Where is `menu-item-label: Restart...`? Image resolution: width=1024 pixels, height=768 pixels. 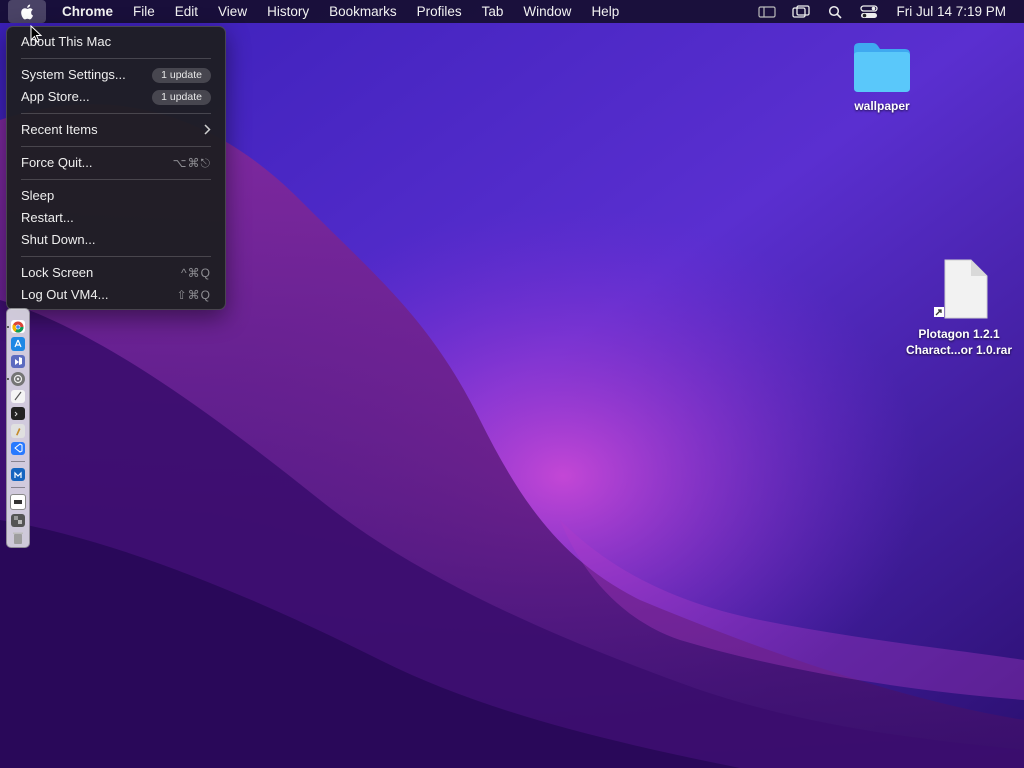
menu-item-label: Restart... is located at coordinates (47, 217).